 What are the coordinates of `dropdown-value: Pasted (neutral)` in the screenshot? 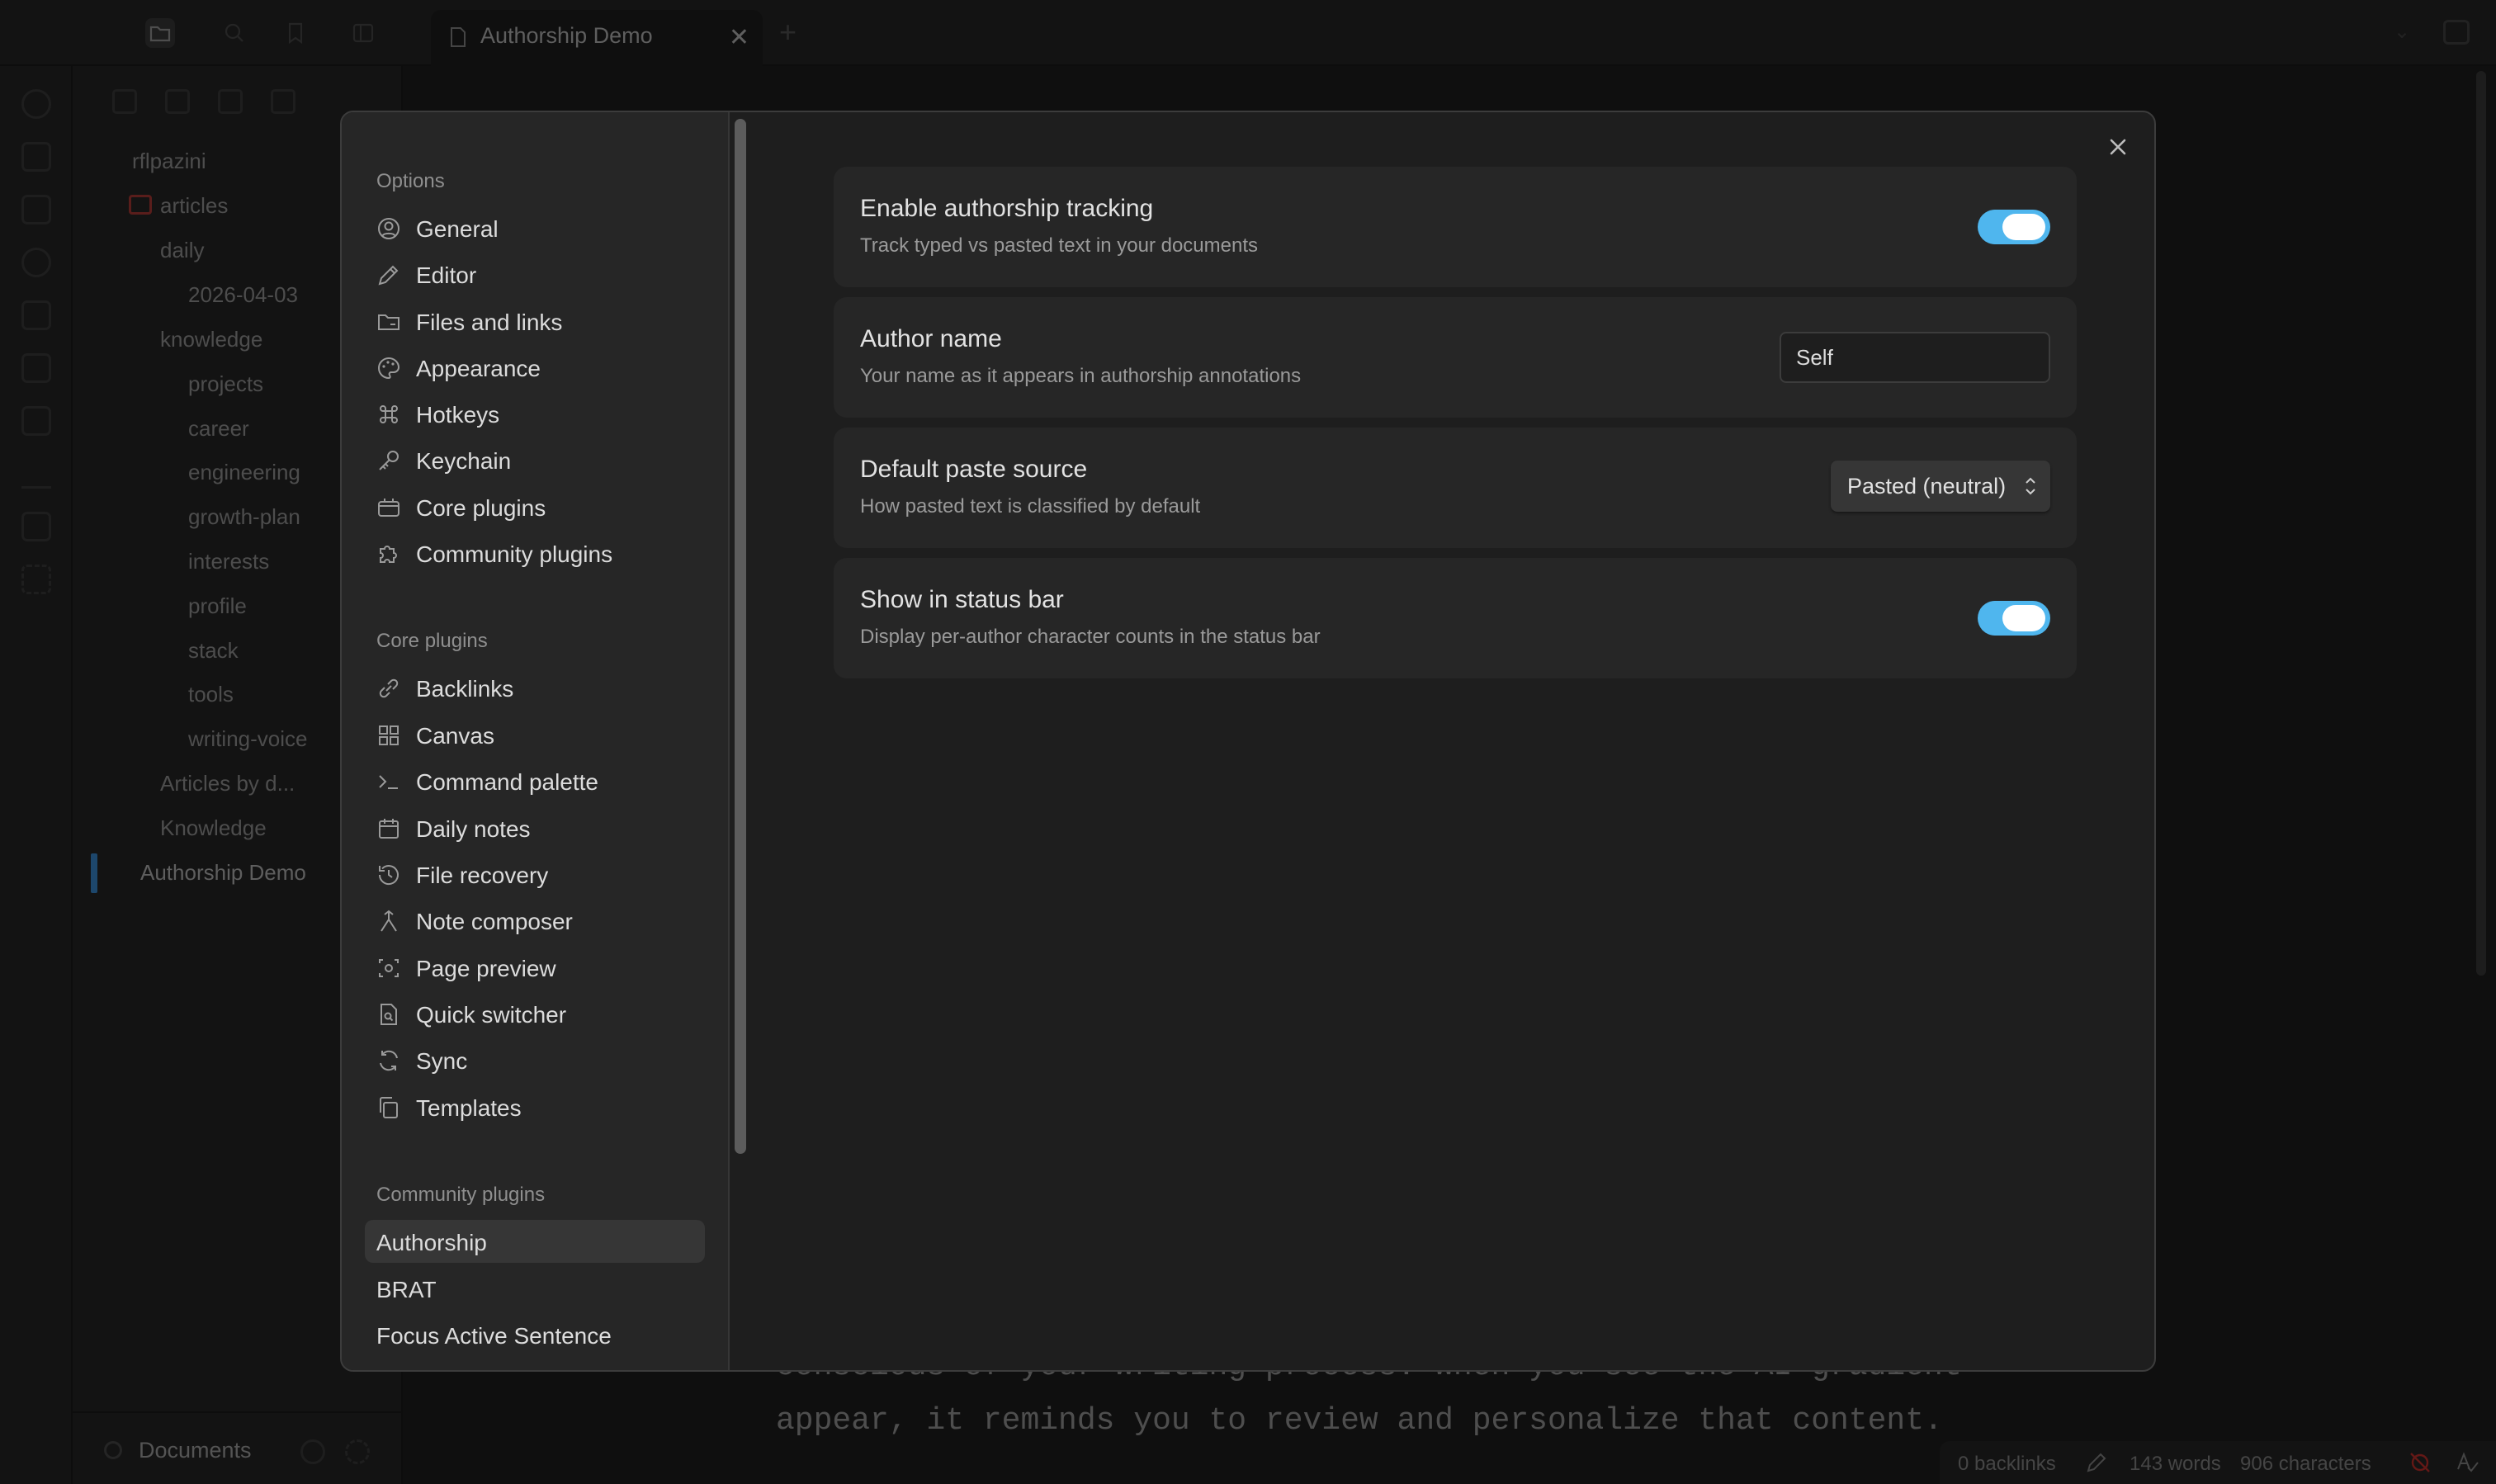 It's located at (1927, 486).